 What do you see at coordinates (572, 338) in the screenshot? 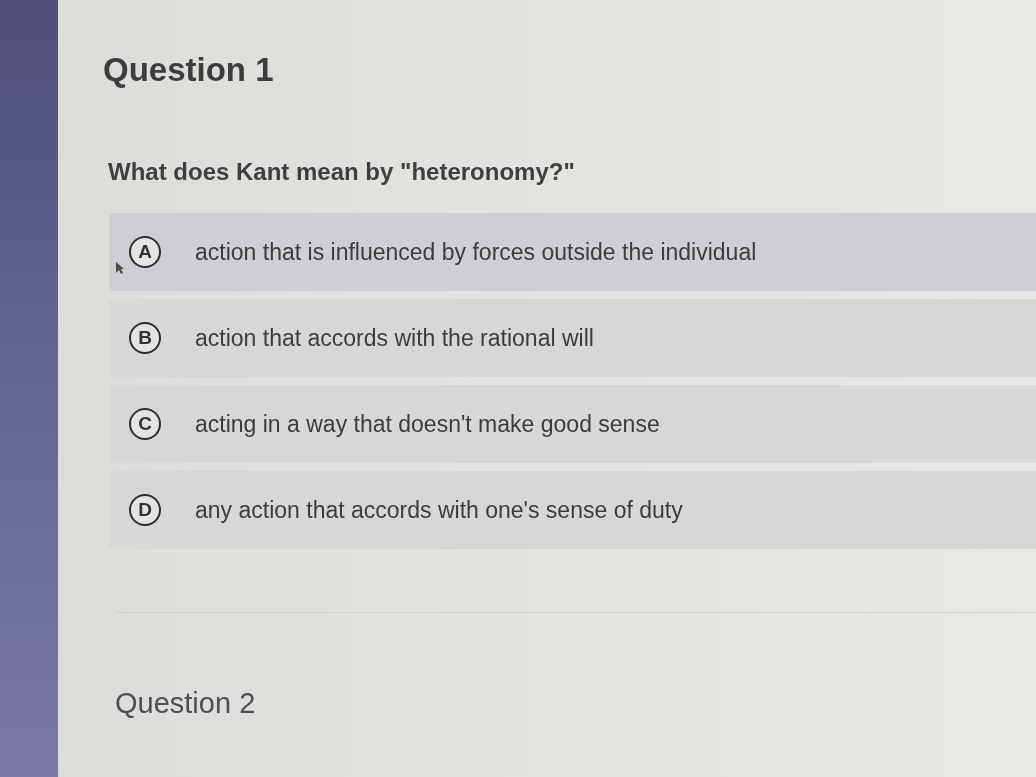
I see `answer-option: B action that accords with the rational will` at bounding box center [572, 338].